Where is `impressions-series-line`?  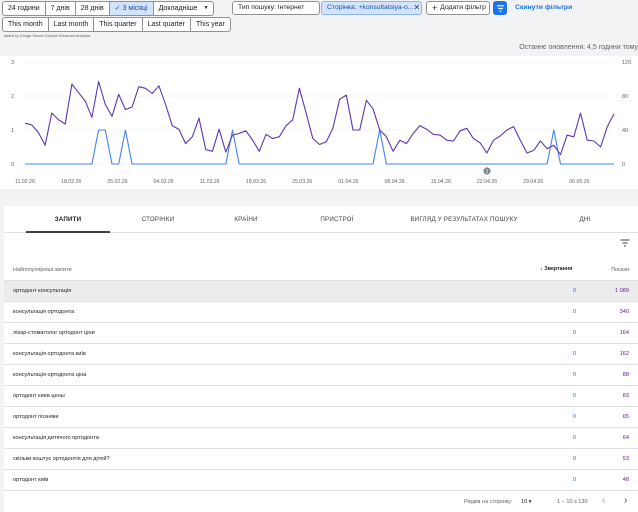 impressions-series-line is located at coordinates (319, 118).